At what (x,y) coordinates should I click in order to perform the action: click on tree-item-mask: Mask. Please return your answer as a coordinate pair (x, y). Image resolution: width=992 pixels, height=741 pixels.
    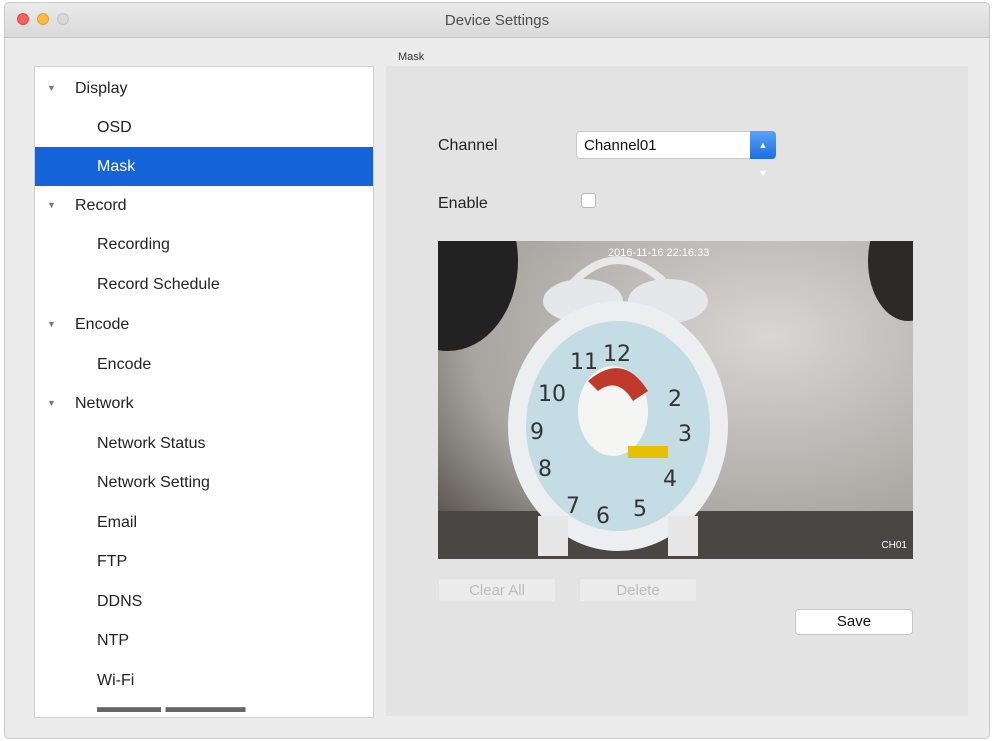
    Looking at the image, I should click on (204, 166).